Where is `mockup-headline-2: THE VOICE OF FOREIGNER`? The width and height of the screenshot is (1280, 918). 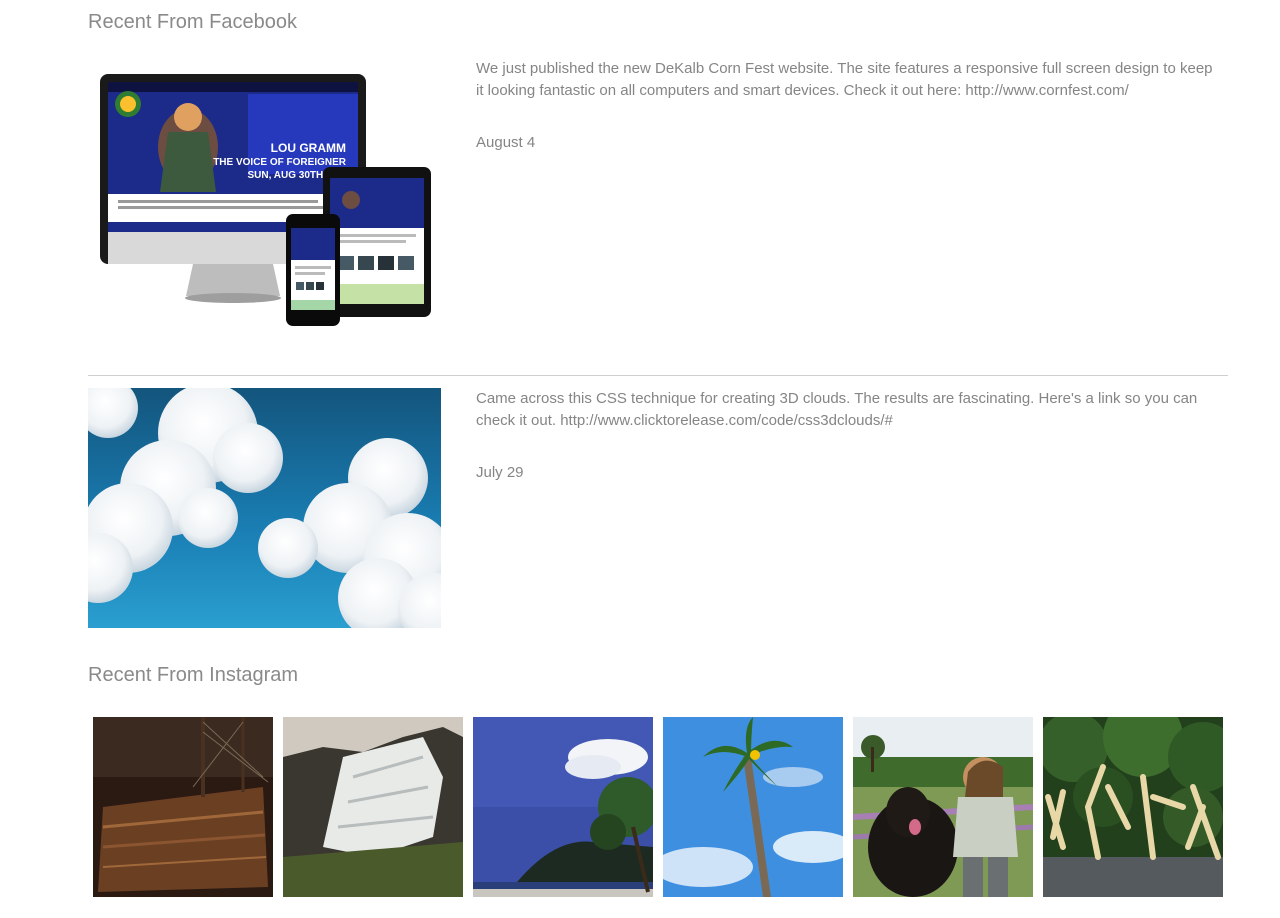 mockup-headline-2: THE VOICE OF FOREIGNER is located at coordinates (280, 162).